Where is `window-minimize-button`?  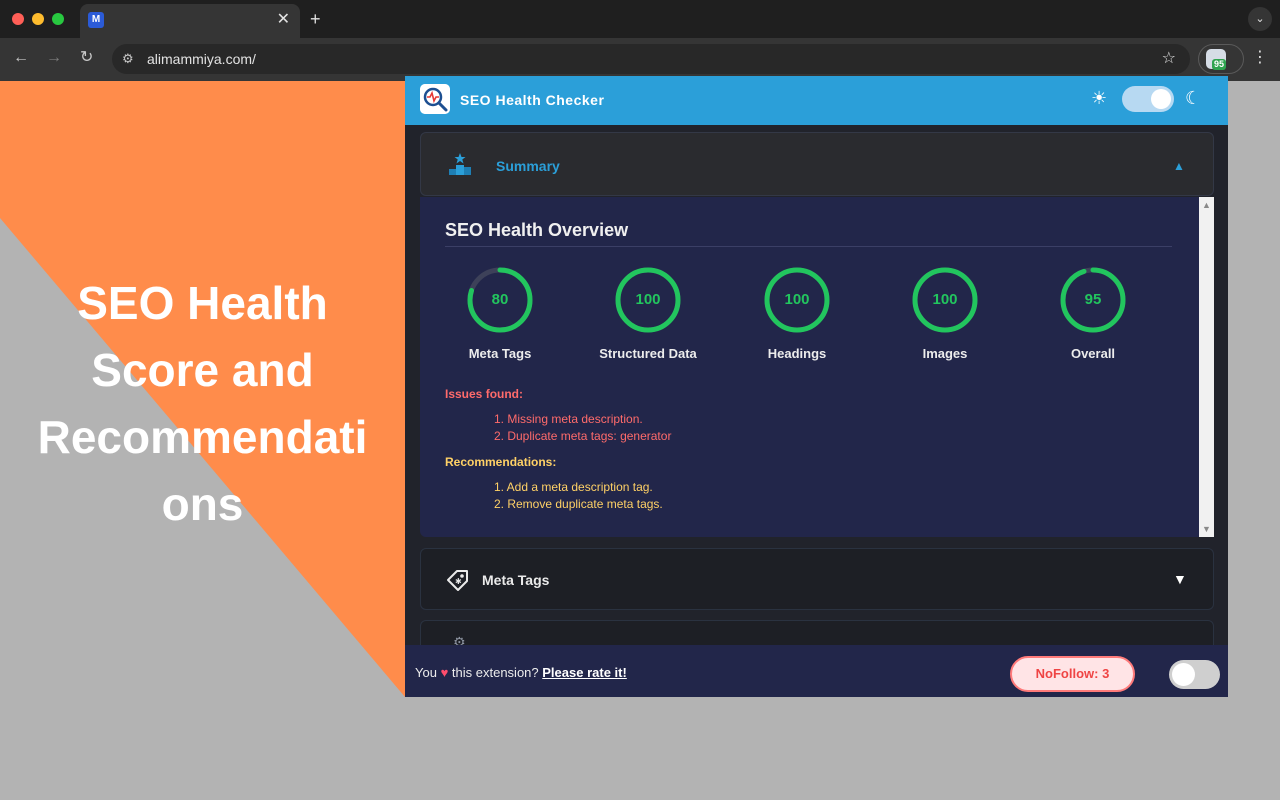
window-minimize-button is located at coordinates (38, 19).